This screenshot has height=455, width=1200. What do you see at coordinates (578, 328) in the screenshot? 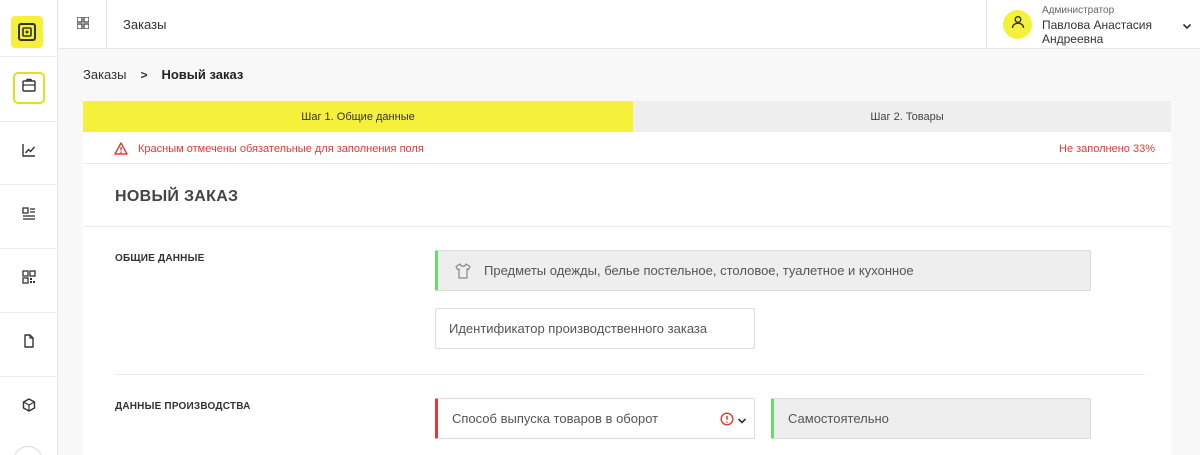
I see `production-order-id-placeholder: Идентификатор производственного заказа` at bounding box center [578, 328].